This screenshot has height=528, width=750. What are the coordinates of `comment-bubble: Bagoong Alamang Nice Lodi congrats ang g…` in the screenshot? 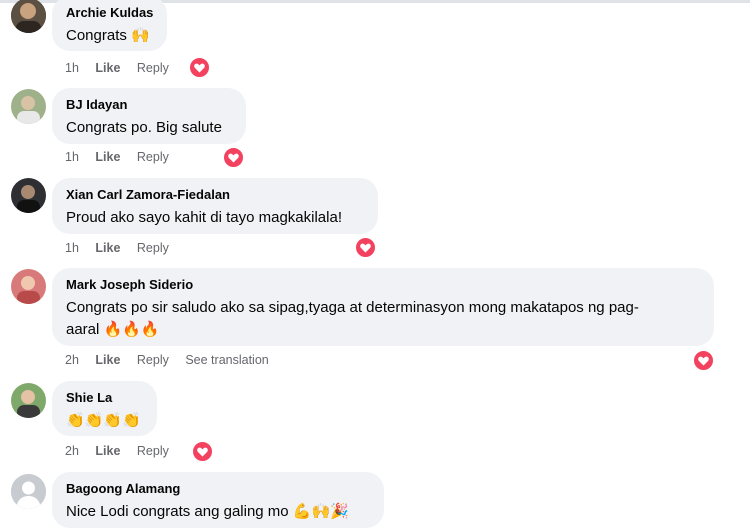 It's located at (218, 500).